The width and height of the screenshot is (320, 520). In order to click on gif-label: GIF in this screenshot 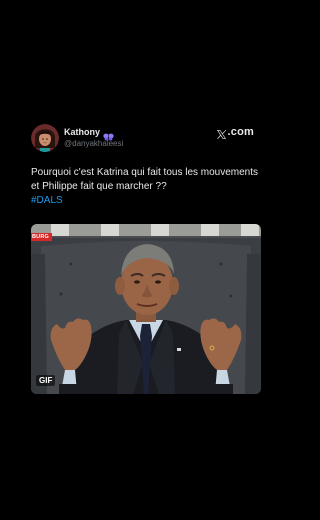, I will do `click(46, 380)`.